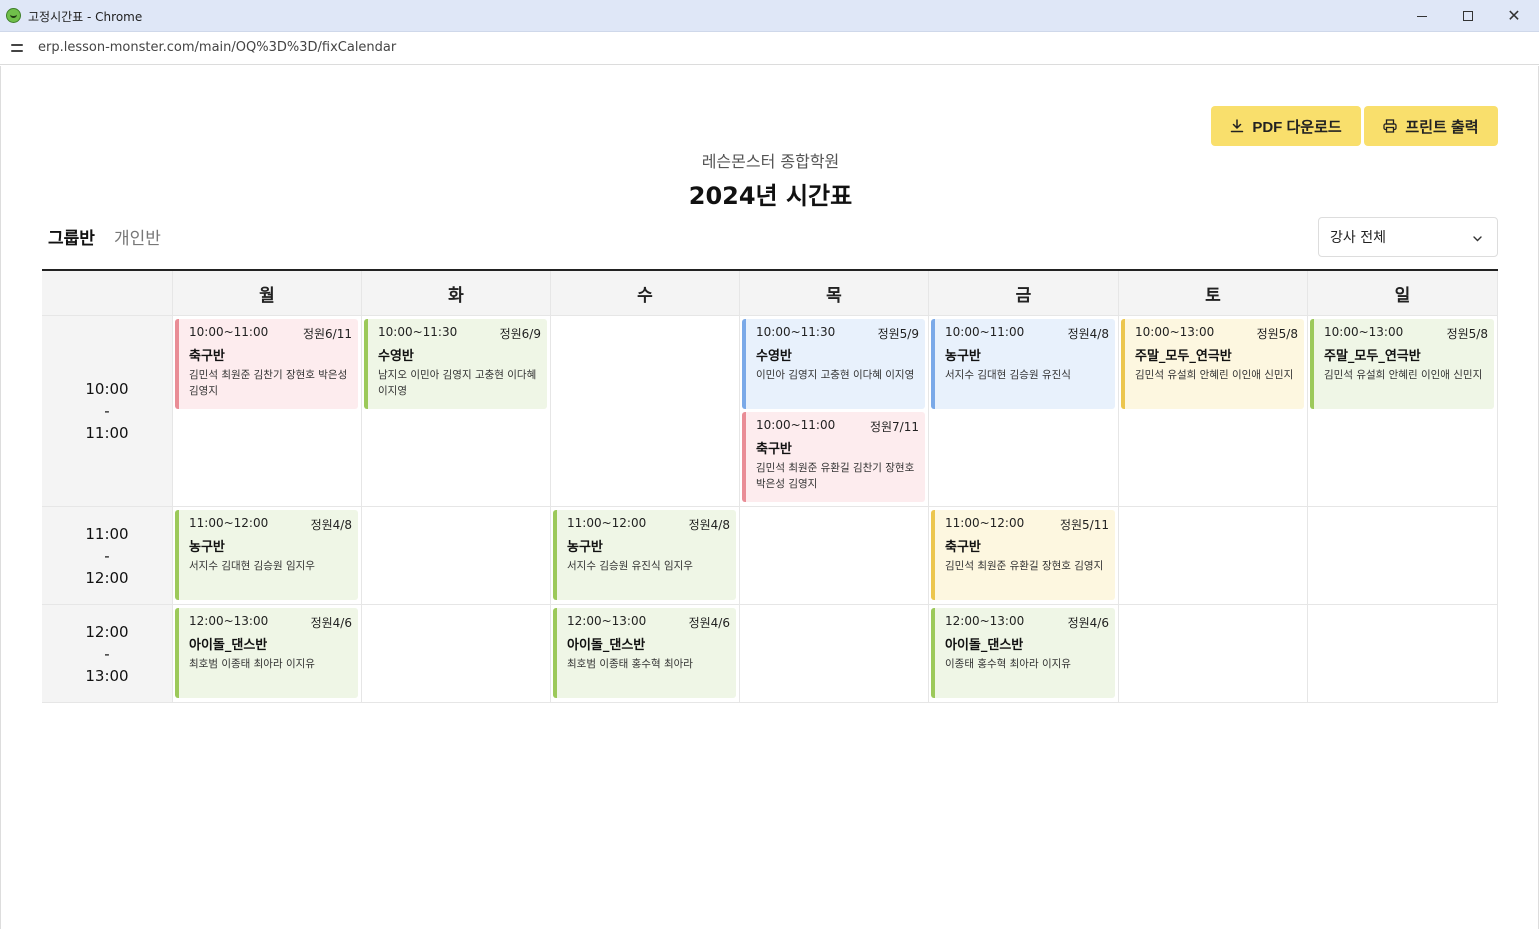  Describe the element at coordinates (898, 334) in the screenshot. I see `class-capacity: 정원5/9` at that location.